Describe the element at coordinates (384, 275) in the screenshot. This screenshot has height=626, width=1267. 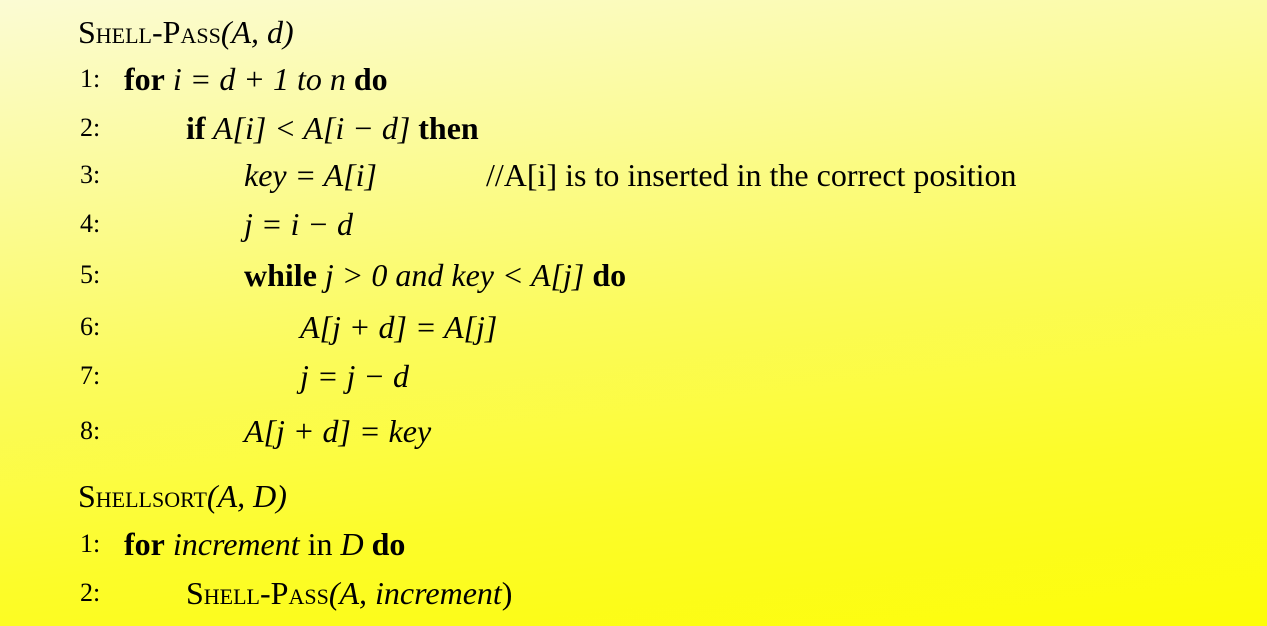
I see `code-text: j > 0 and` at that location.